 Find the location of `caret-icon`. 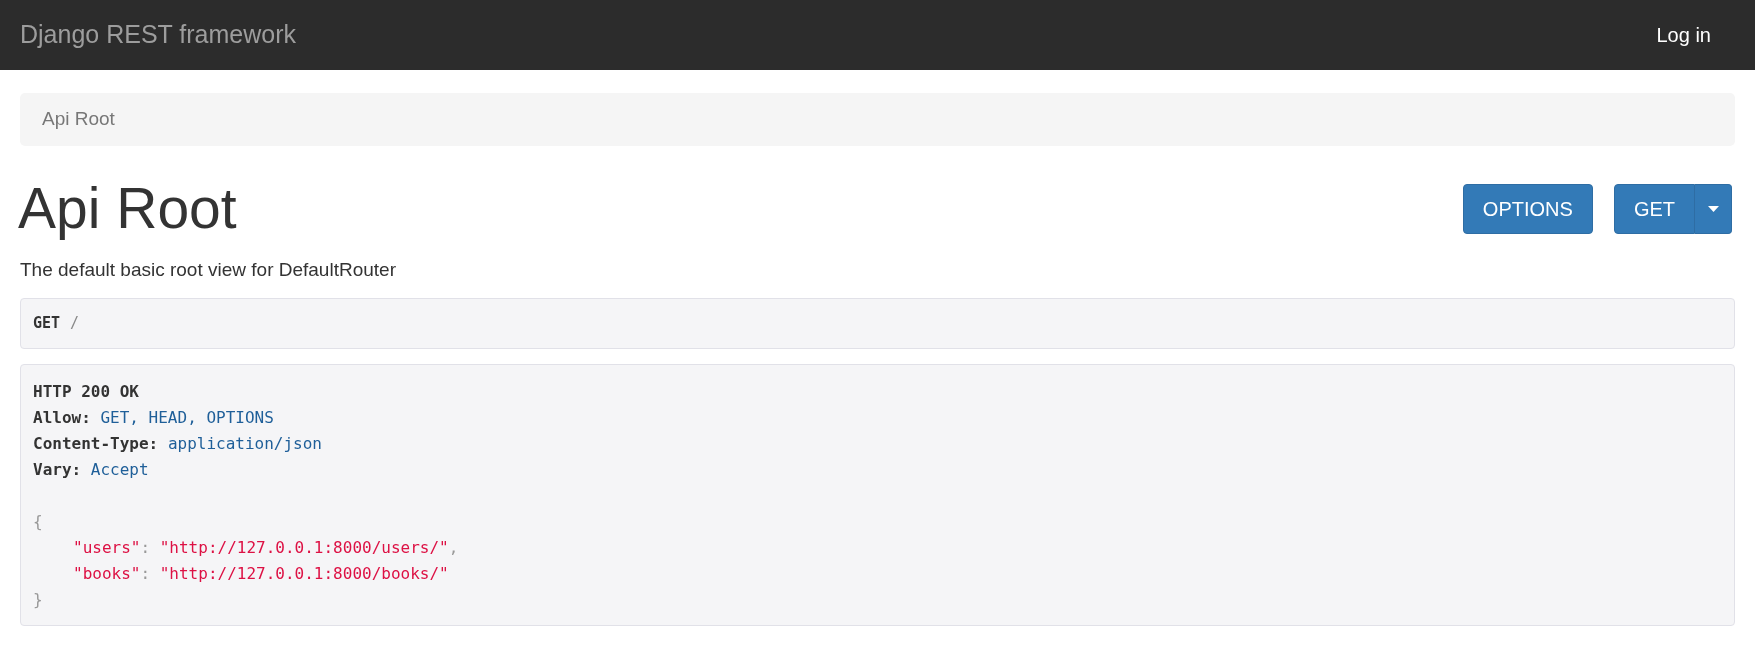

caret-icon is located at coordinates (1713, 209).